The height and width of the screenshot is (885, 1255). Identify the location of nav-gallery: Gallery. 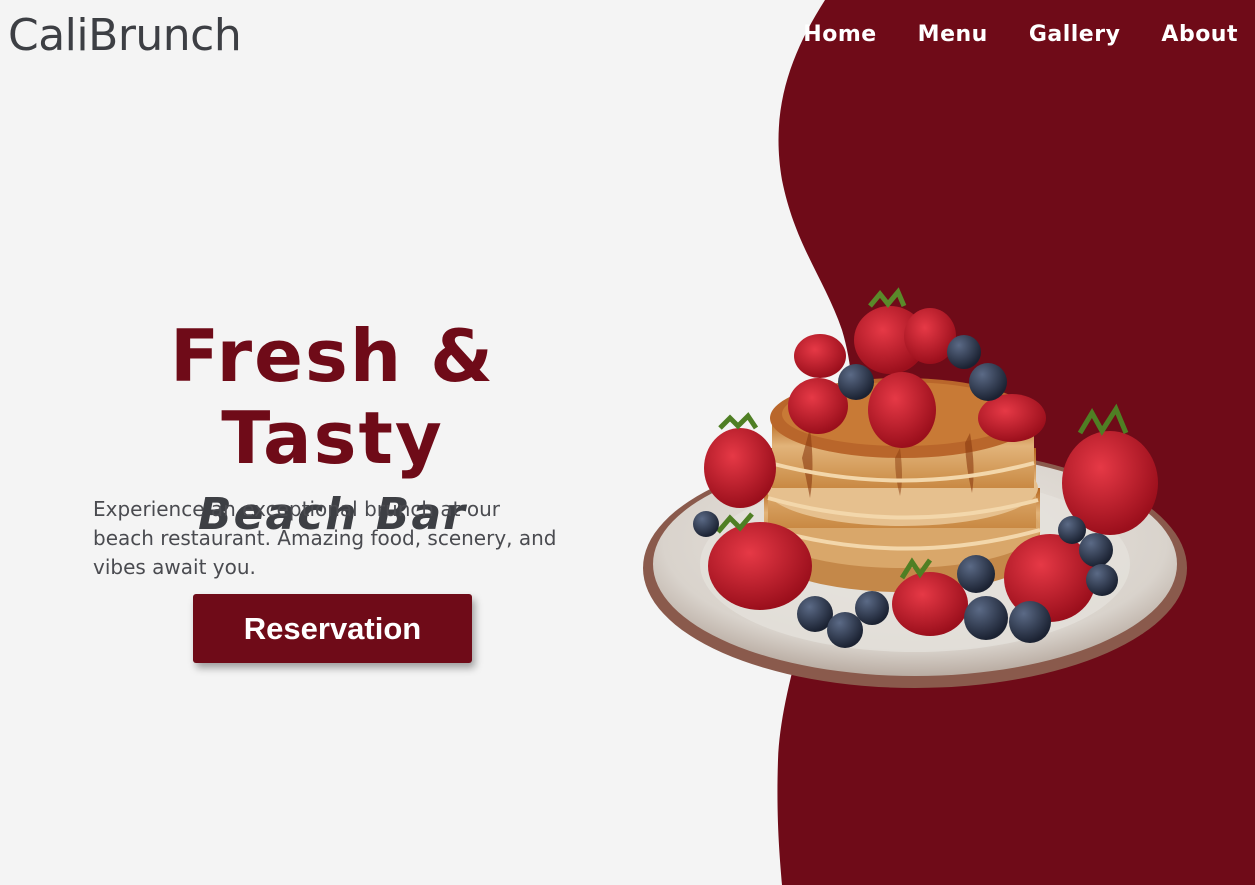
(1075, 34).